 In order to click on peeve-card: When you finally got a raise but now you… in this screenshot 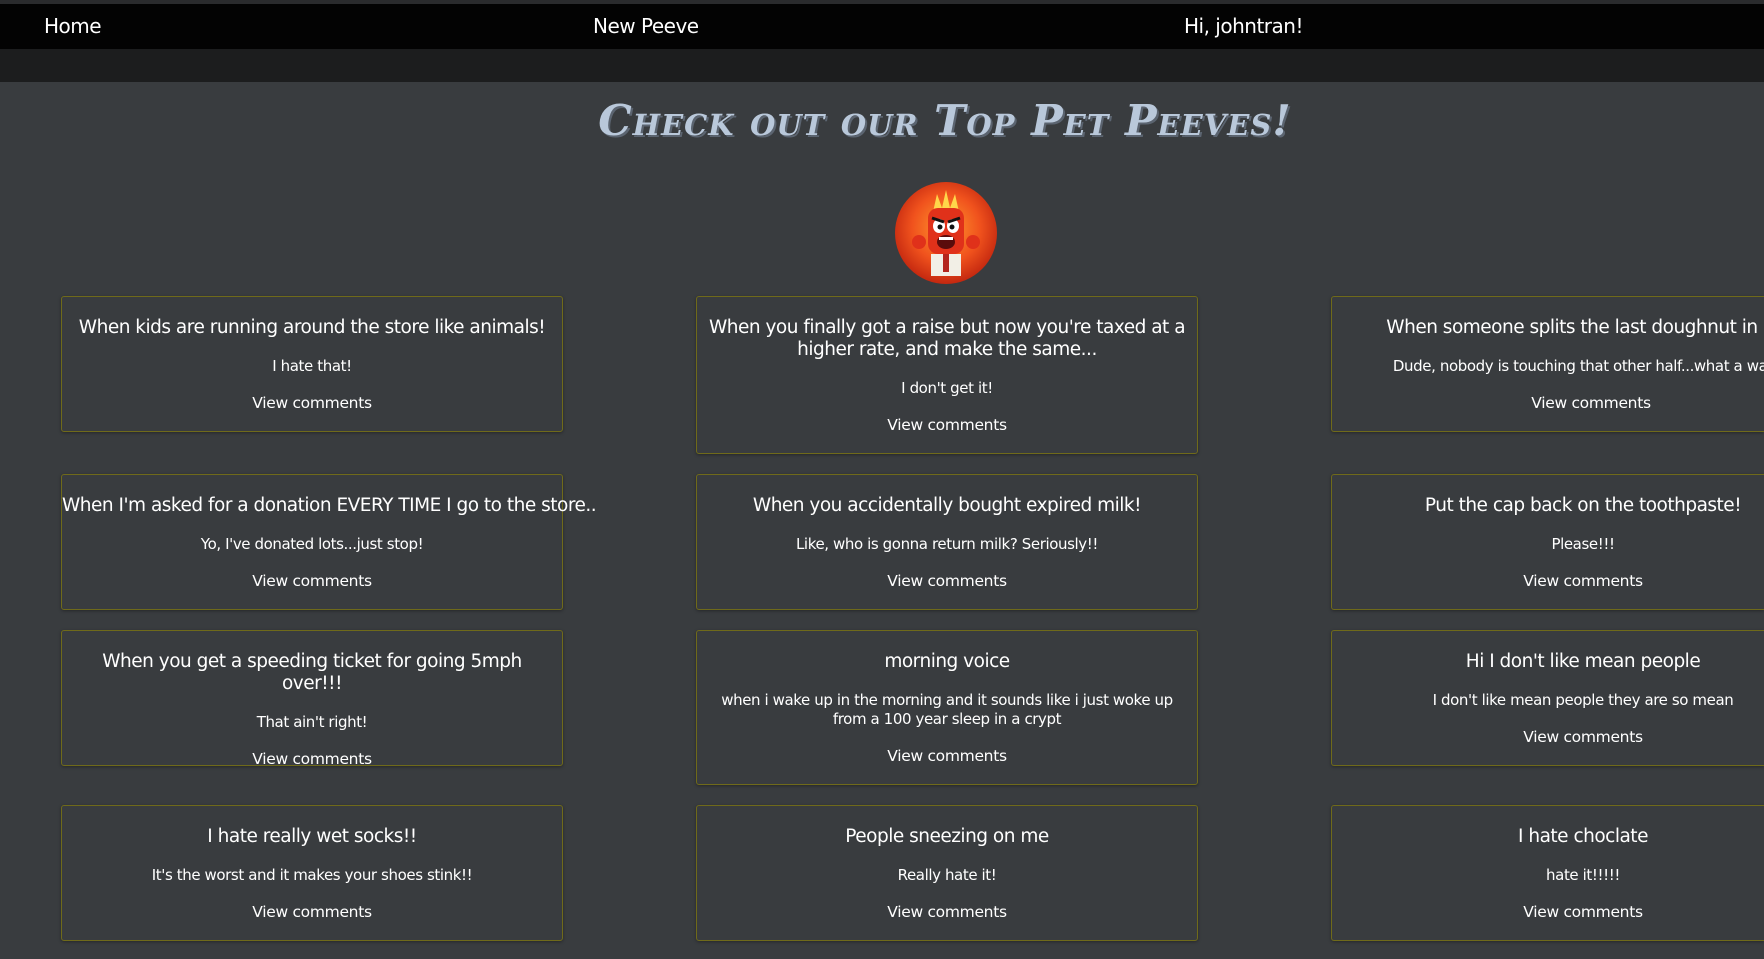, I will do `click(947, 375)`.